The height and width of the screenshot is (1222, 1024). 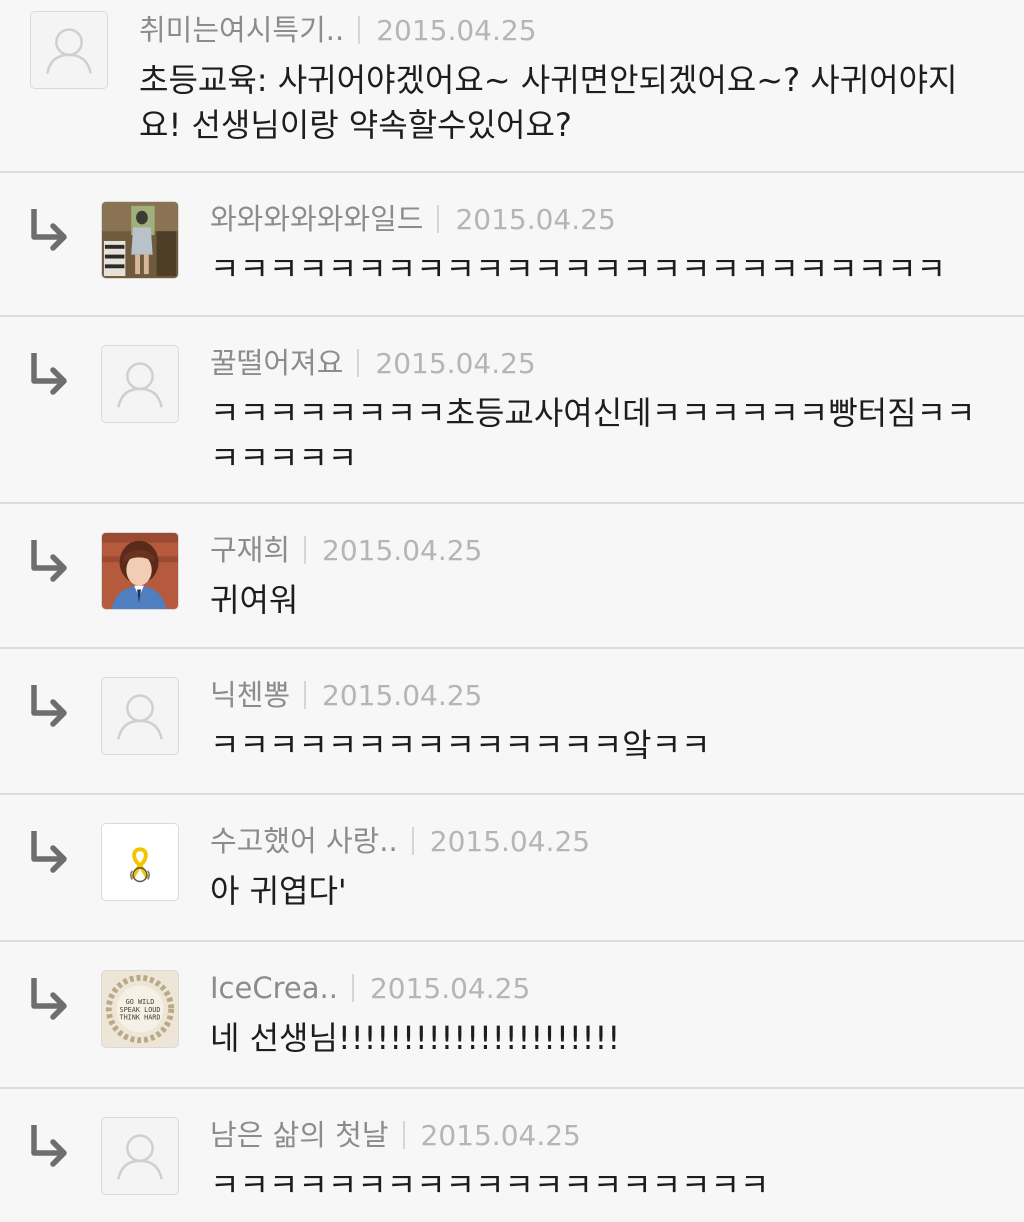 I want to click on reply-comment: 남은 삶의 첫날 2015.04.25 ㅋㅋㅋㅋㅋㅋㅋㅋㅋㅋㅋㅋㅋㅋㅋㅋㅋㅋㅋ, so click(x=512, y=1155).